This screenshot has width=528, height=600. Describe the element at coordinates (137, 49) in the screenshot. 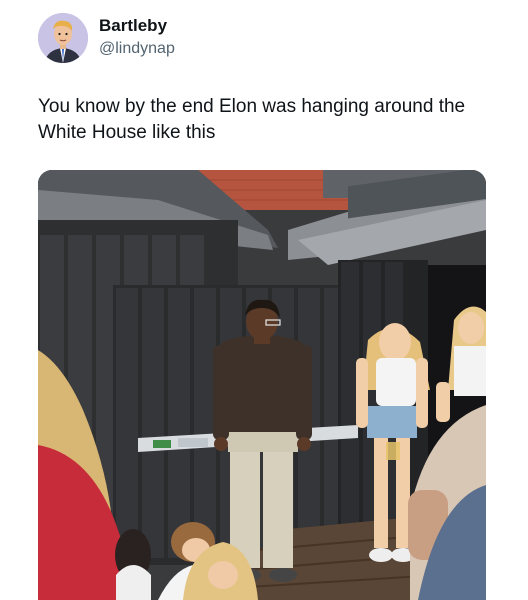

I see `author-handle: @lindynap` at that location.